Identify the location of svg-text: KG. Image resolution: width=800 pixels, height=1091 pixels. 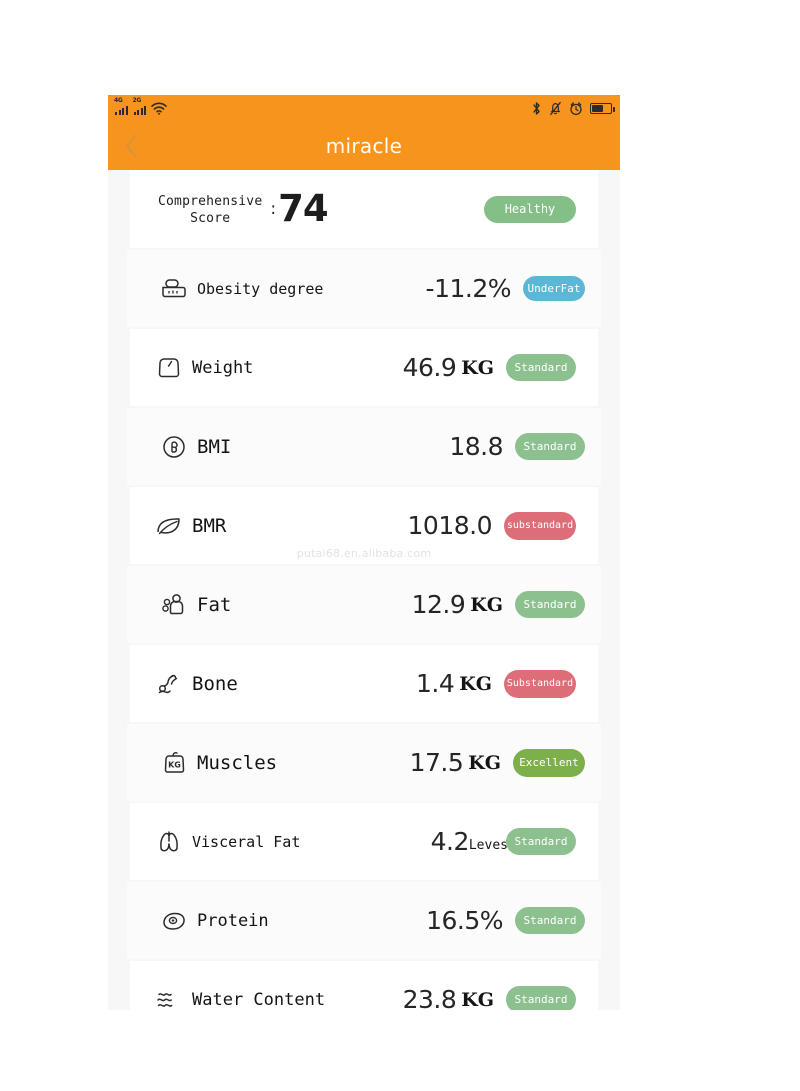
(174, 764).